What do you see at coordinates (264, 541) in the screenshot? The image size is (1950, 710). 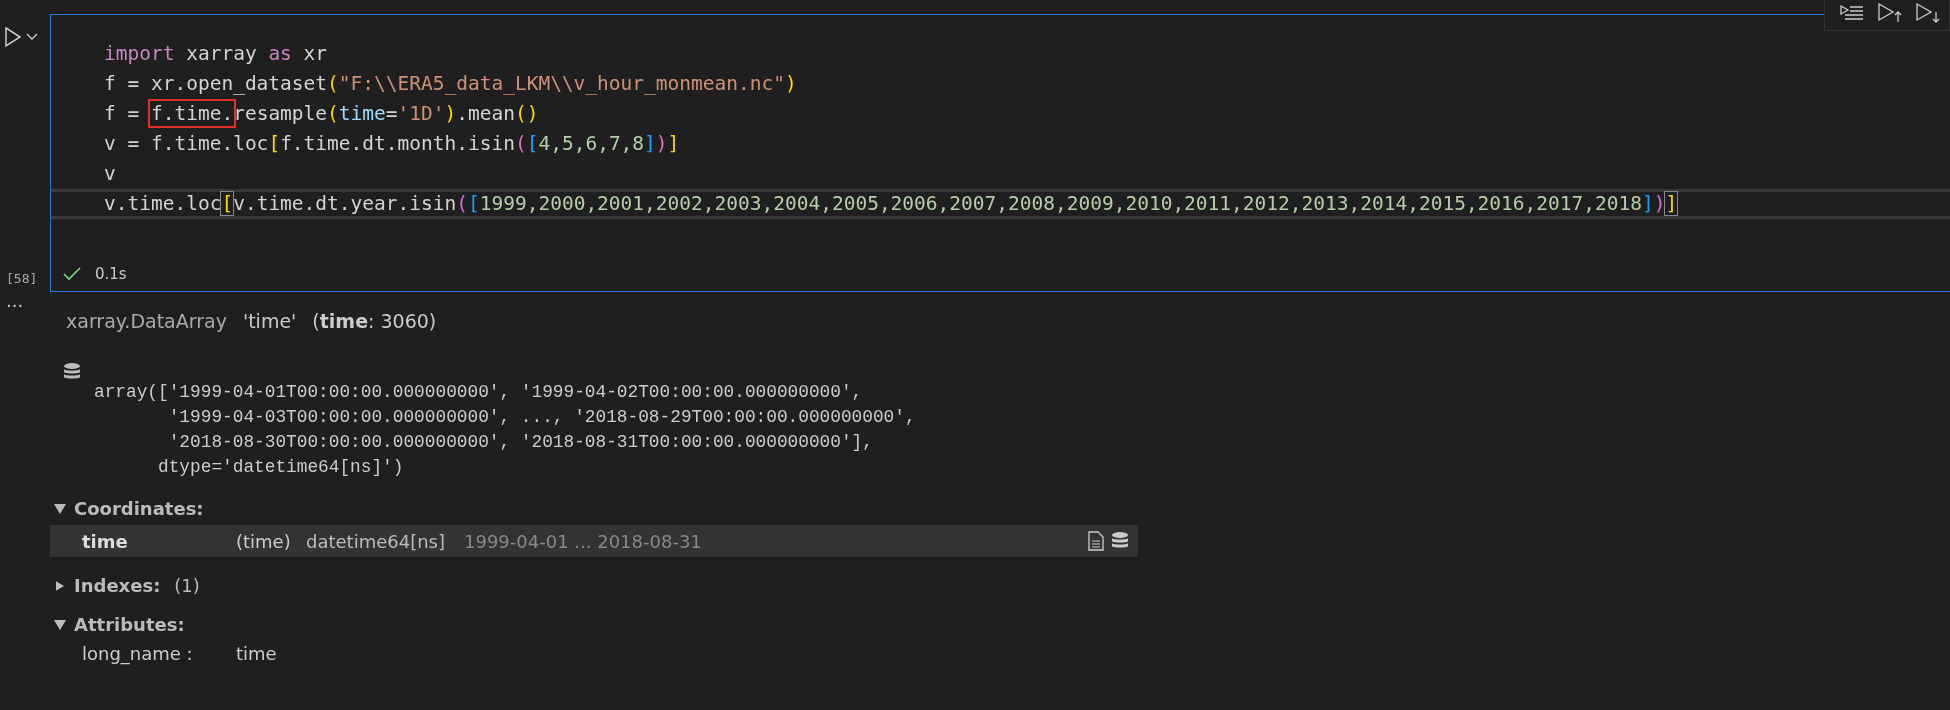 I see `coordinate-dims: (time)` at bounding box center [264, 541].